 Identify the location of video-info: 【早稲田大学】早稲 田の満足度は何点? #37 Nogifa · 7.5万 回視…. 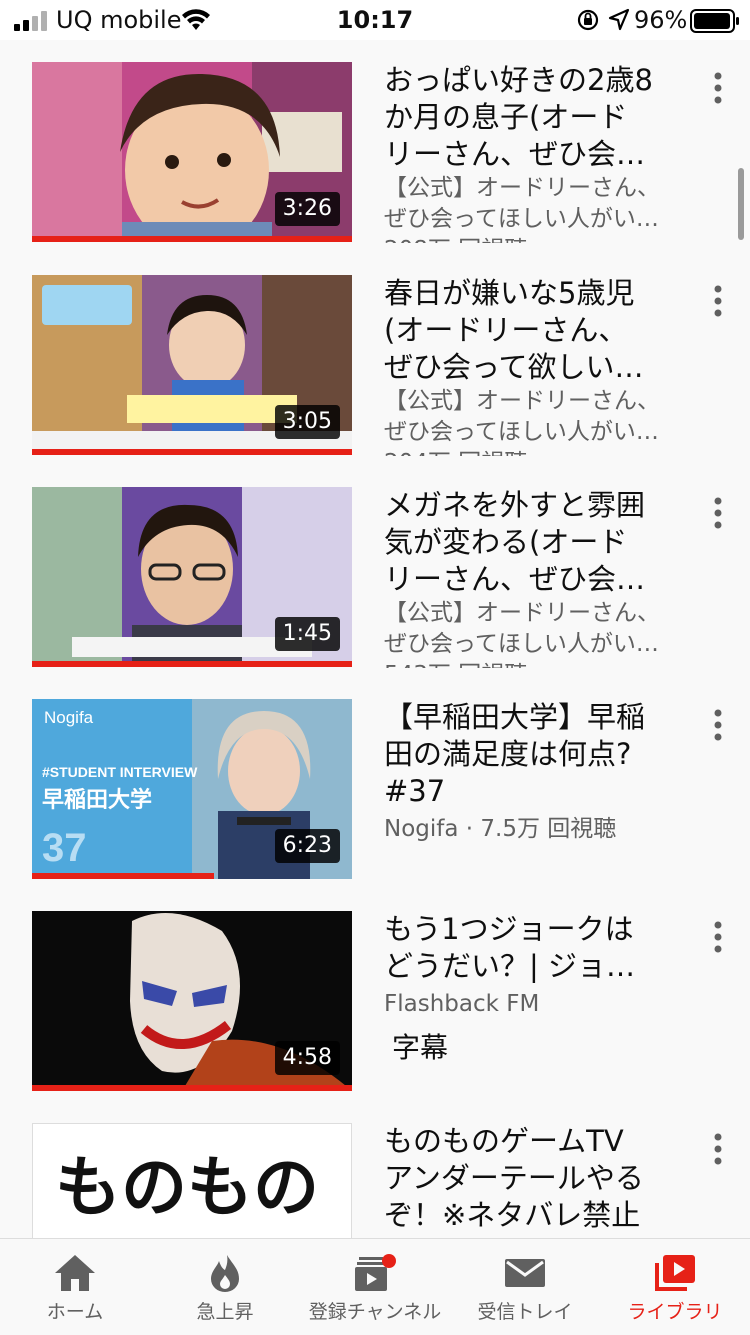
(534, 772).